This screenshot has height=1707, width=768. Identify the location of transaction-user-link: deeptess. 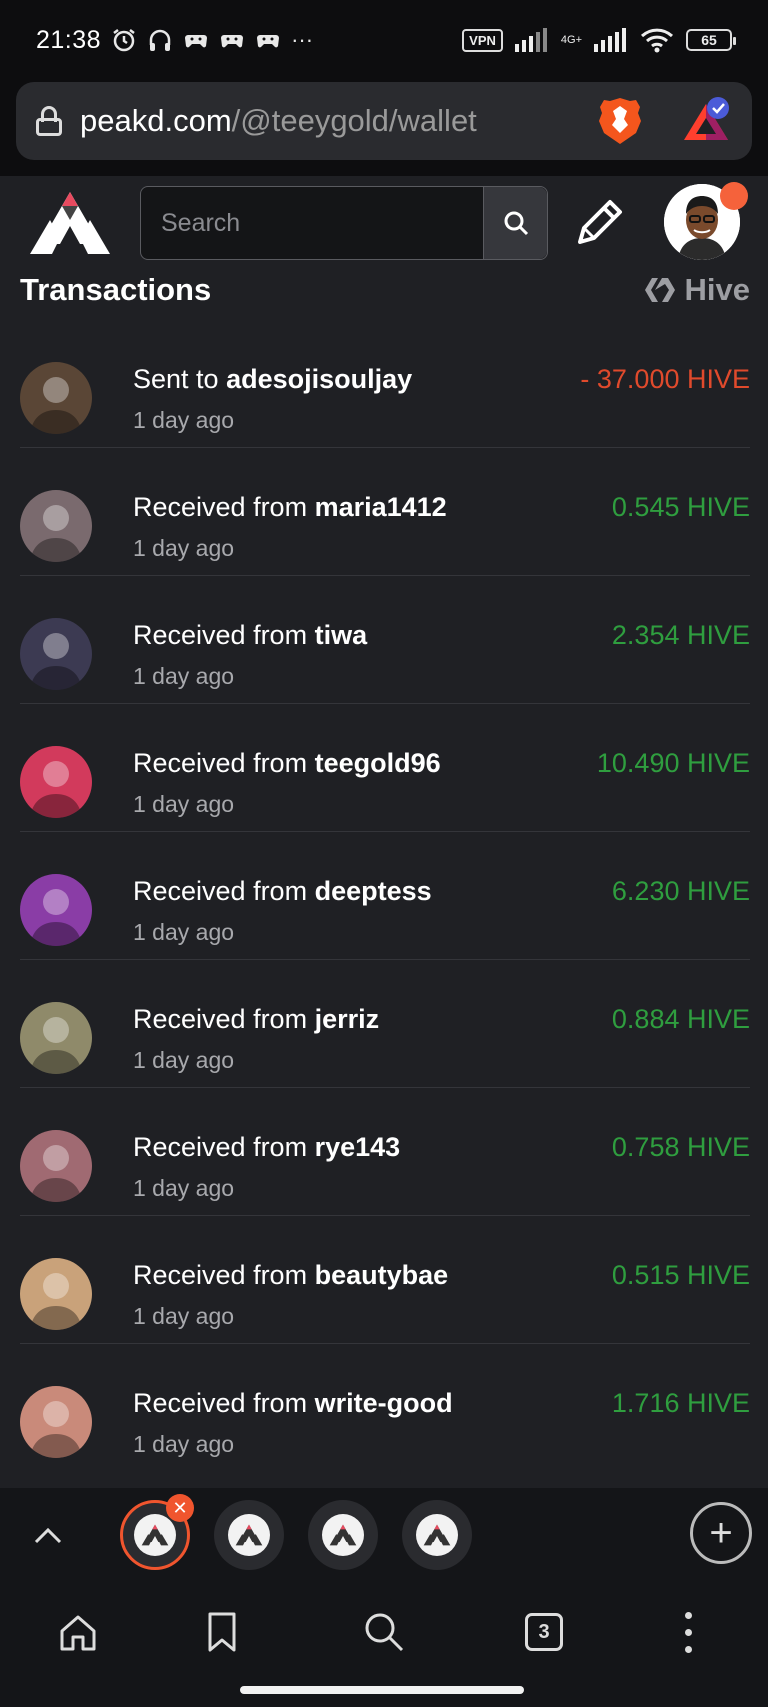
(373, 891).